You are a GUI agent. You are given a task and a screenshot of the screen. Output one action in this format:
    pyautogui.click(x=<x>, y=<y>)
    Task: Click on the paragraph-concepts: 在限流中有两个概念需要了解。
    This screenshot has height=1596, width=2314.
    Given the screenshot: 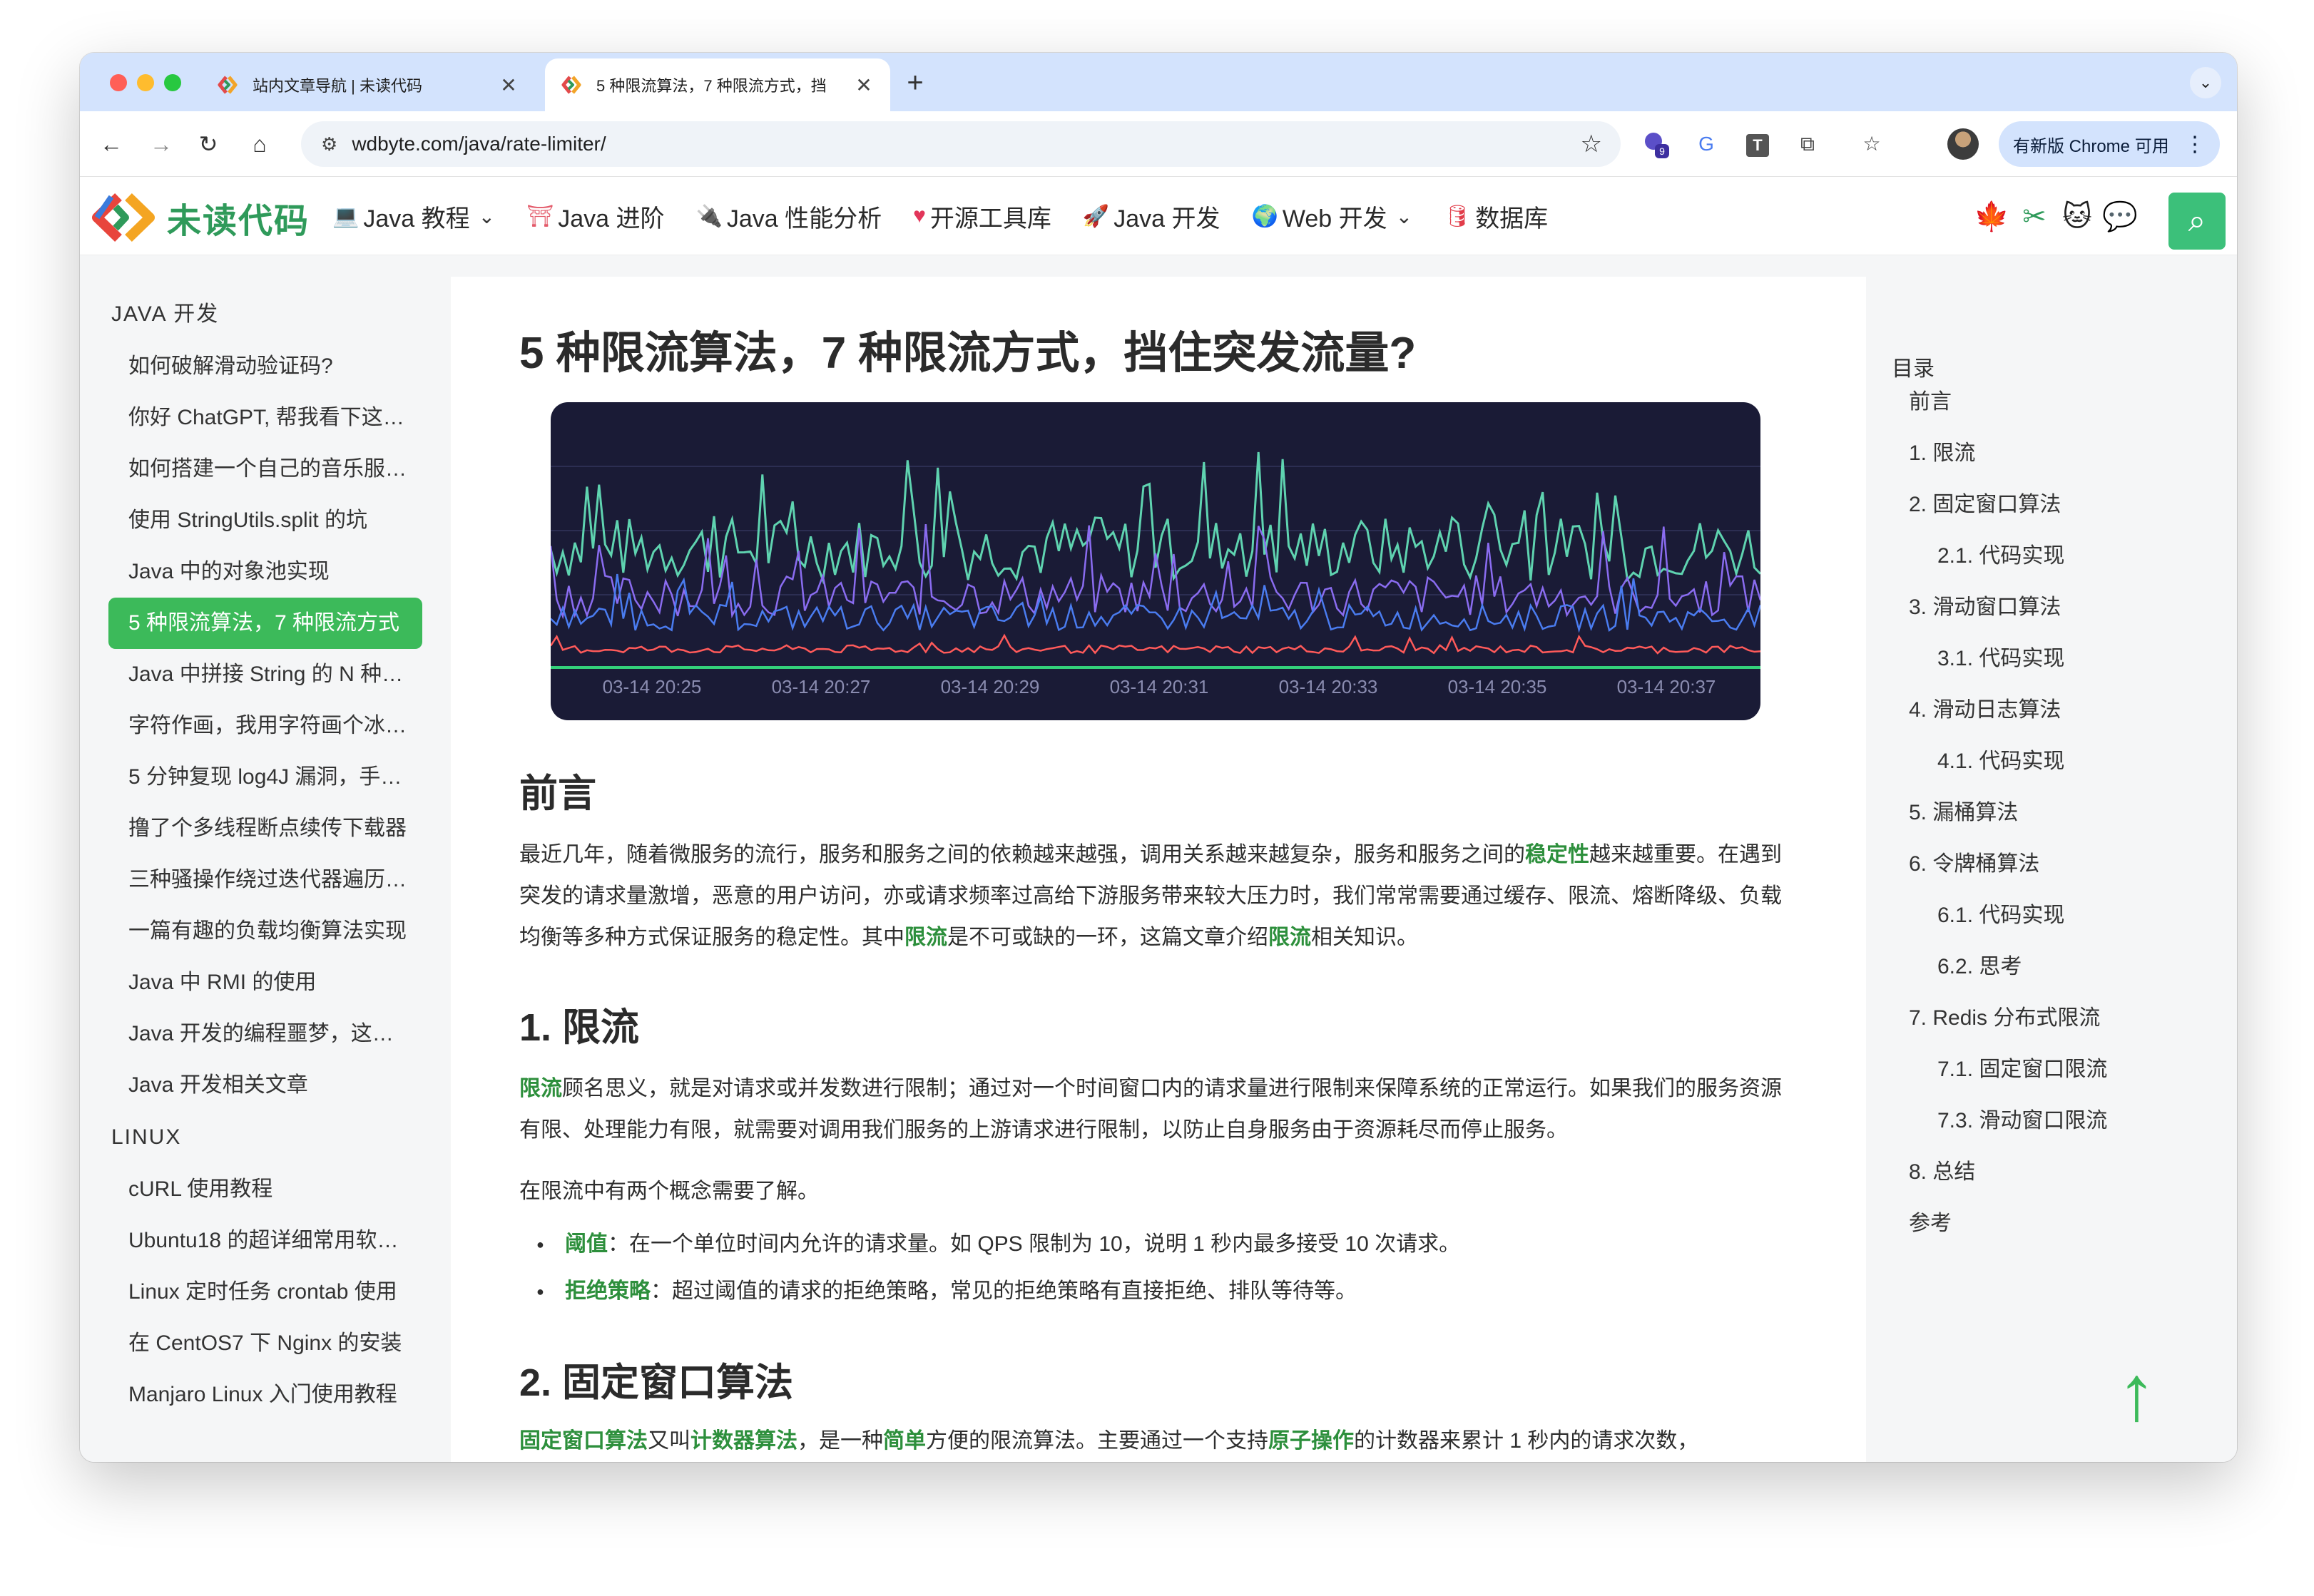 What is the action you would take?
    pyautogui.click(x=669, y=1191)
    